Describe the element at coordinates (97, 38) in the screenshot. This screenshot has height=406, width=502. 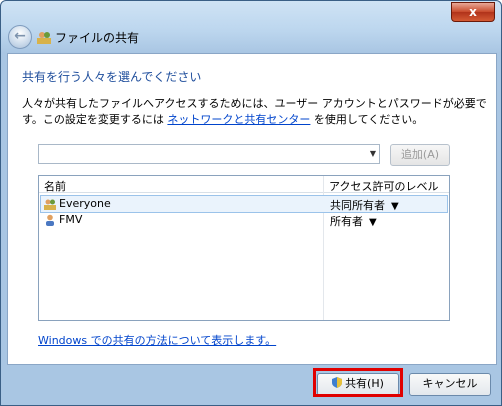
I see `window-title: ファイルの共有` at that location.